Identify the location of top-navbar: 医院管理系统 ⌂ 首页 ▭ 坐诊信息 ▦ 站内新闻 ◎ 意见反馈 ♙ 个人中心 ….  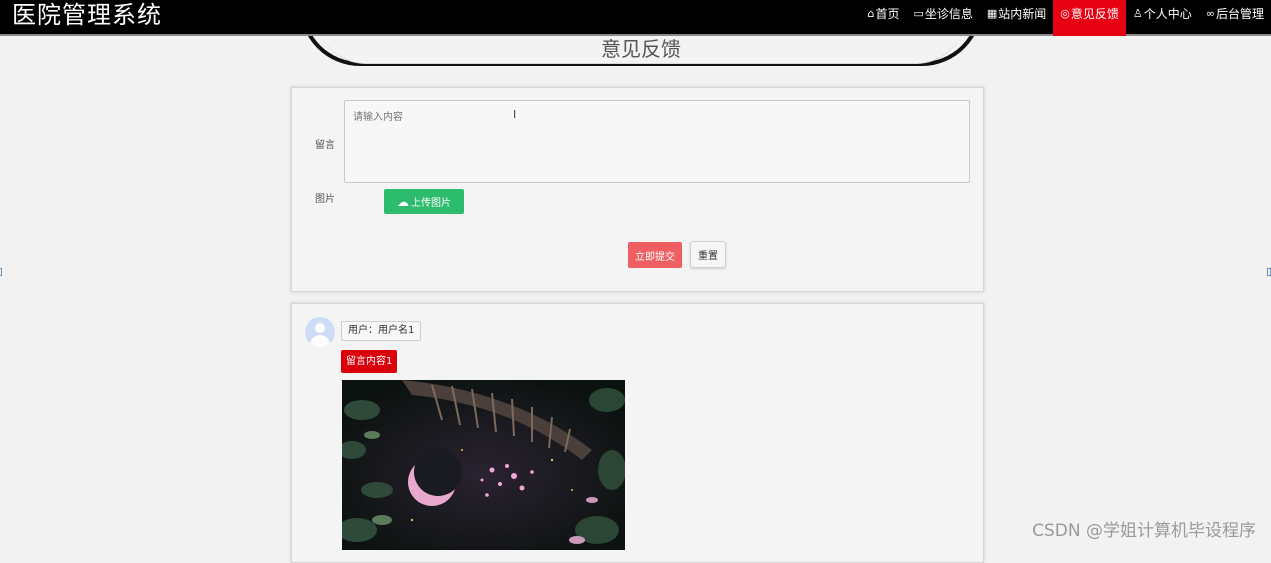
(635, 18).